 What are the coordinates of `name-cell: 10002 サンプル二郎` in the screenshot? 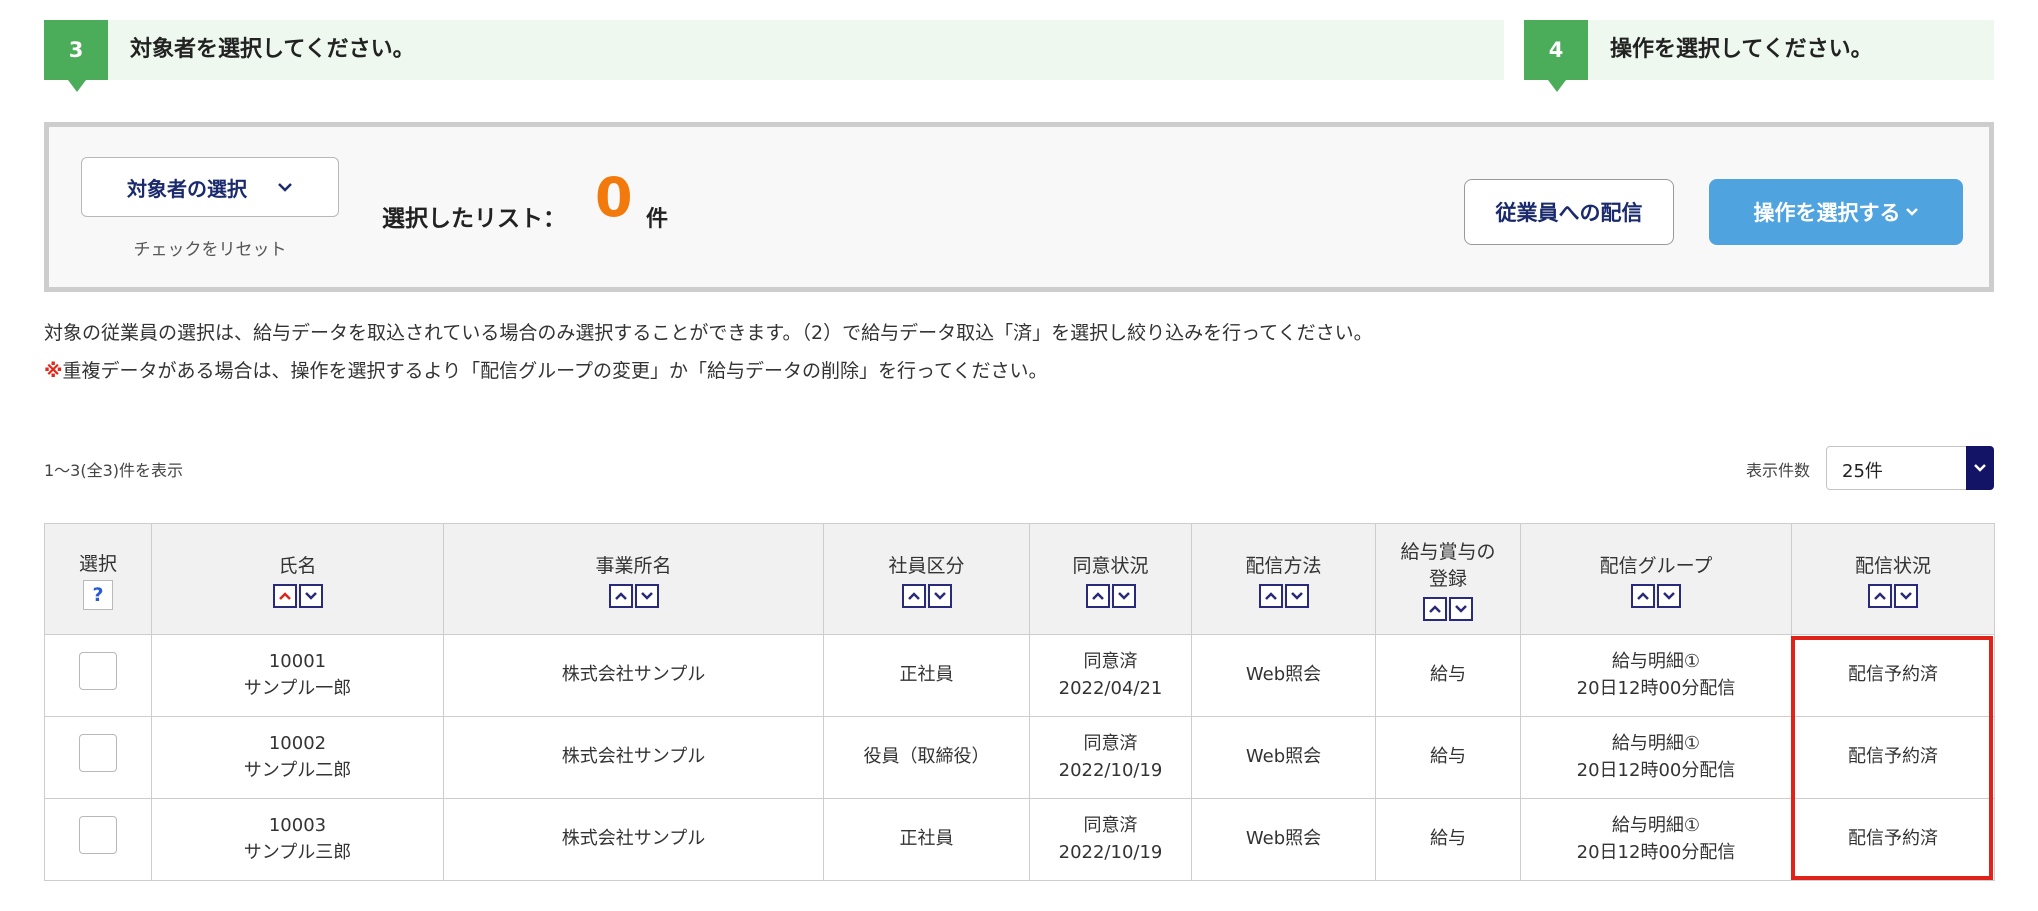 It's located at (297, 757).